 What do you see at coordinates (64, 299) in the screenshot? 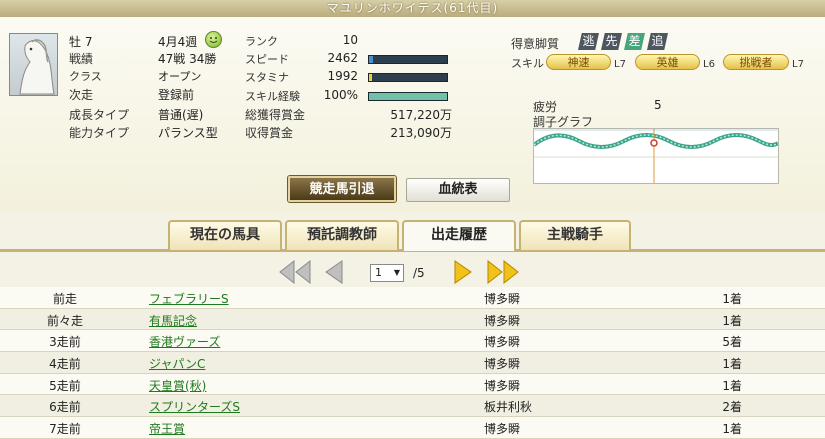
I see `race-when: 前走` at bounding box center [64, 299].